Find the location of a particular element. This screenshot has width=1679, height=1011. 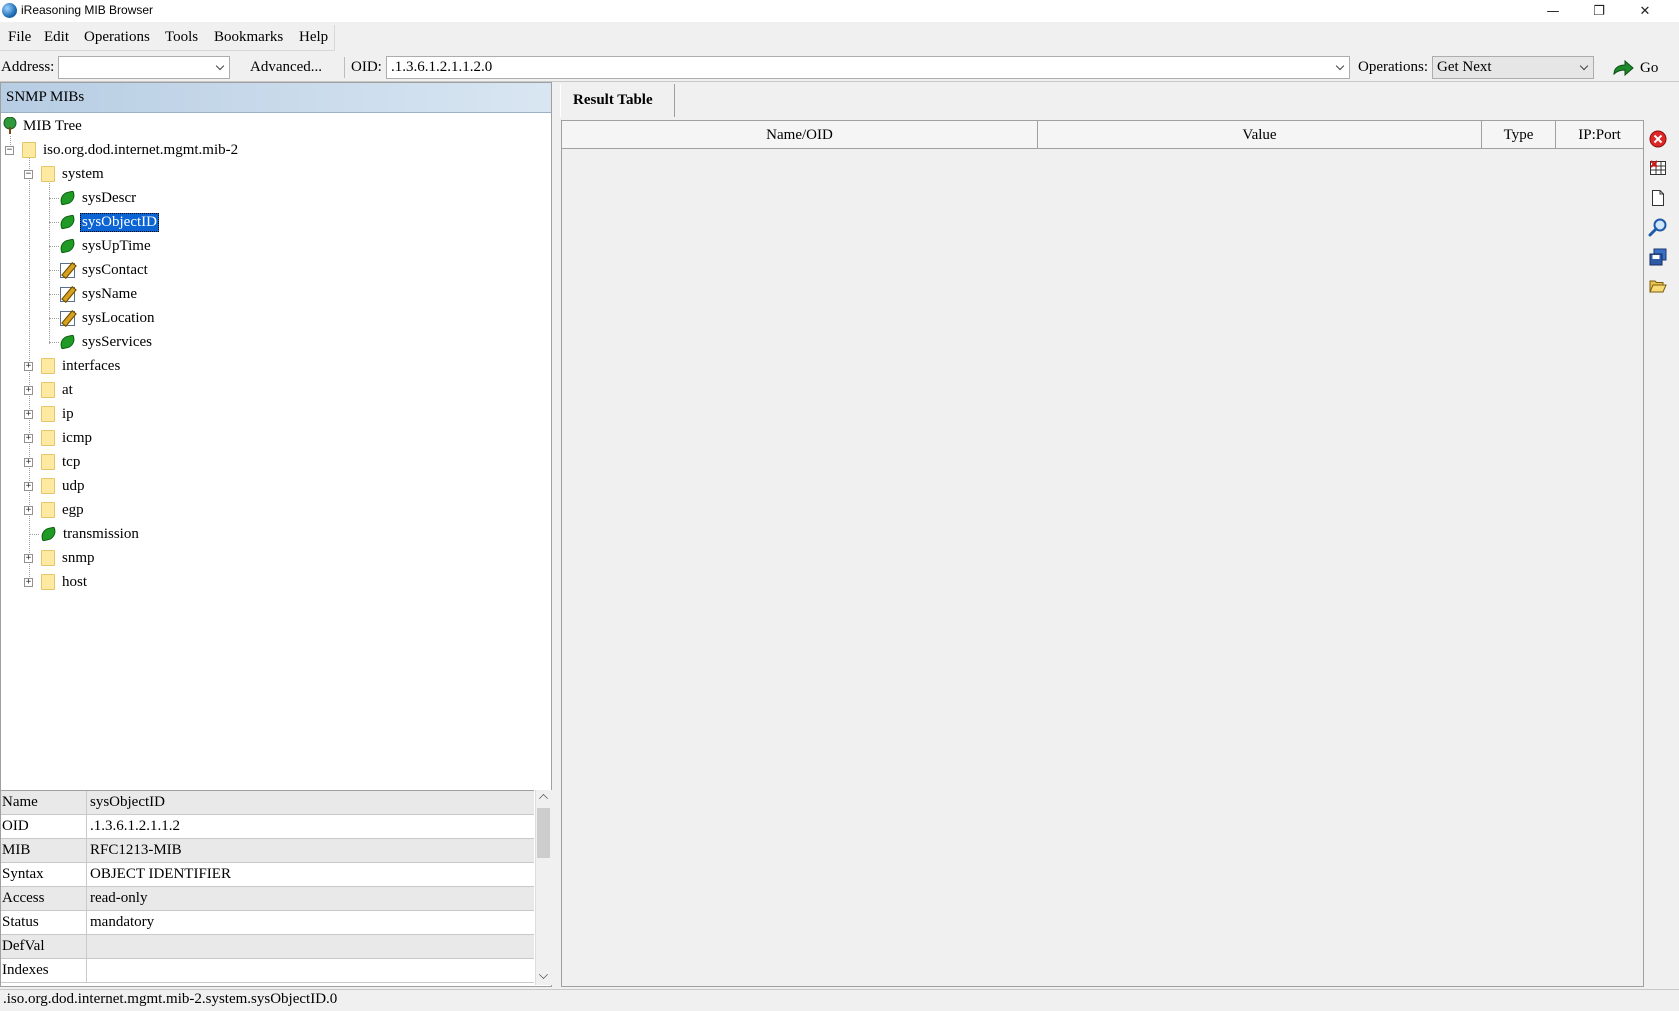

new-document-button is located at coordinates (1658, 198).